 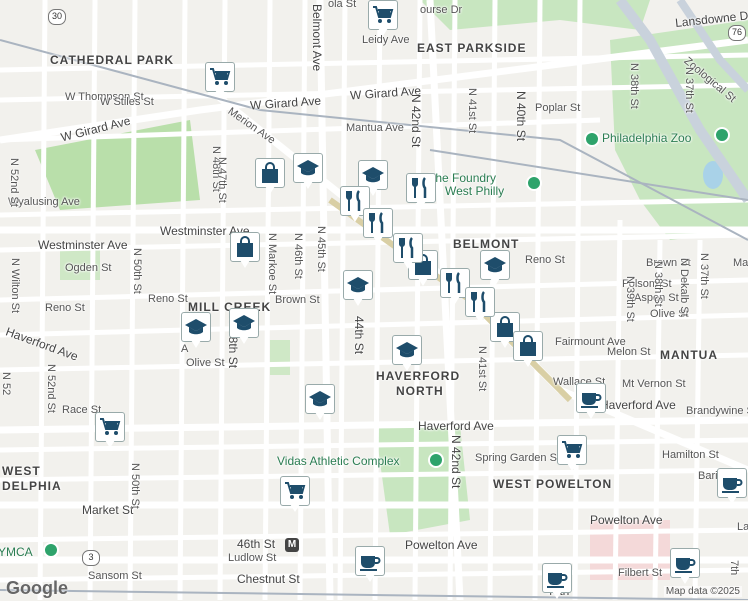 I want to click on street-label: 46th St, so click(x=256, y=544).